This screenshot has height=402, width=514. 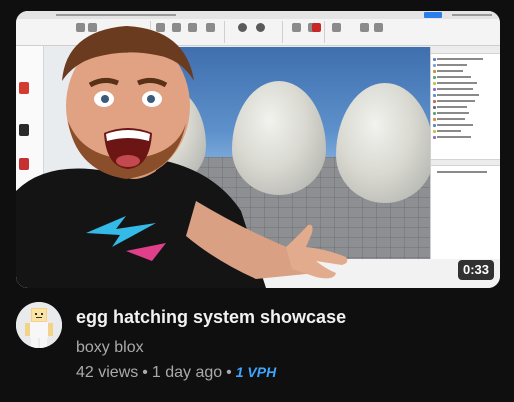 I want to click on upload-age: 1 day ago, so click(x=187, y=372).